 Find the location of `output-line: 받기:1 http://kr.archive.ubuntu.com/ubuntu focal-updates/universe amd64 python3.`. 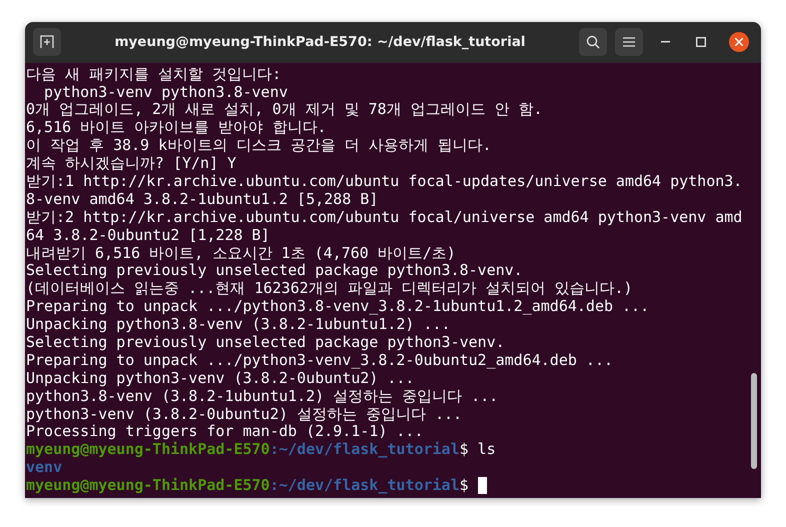

output-line: 받기:1 http://kr.archive.ubuntu.com/ubuntu focal-updates/universe amd64 python3. is located at coordinates (384, 181).